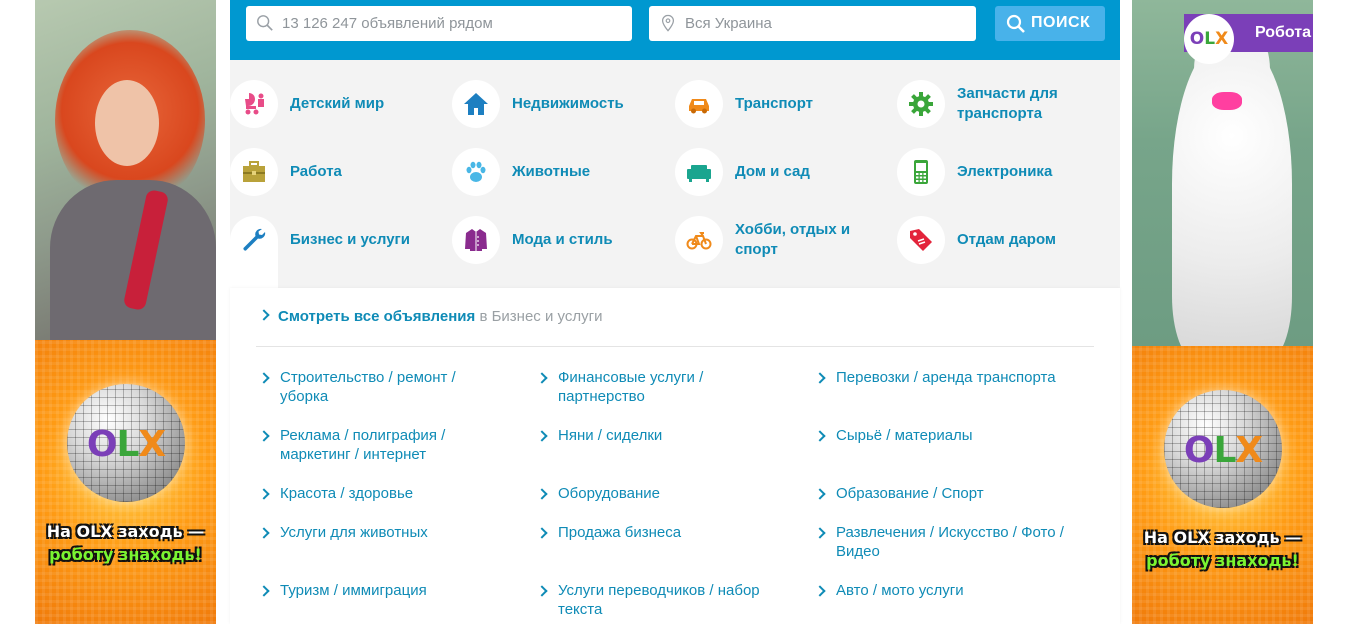 Image resolution: width=1349 pixels, height=624 pixels. Describe the element at coordinates (341, 107) in the screenshot. I see `category-kids: Детский мир` at that location.